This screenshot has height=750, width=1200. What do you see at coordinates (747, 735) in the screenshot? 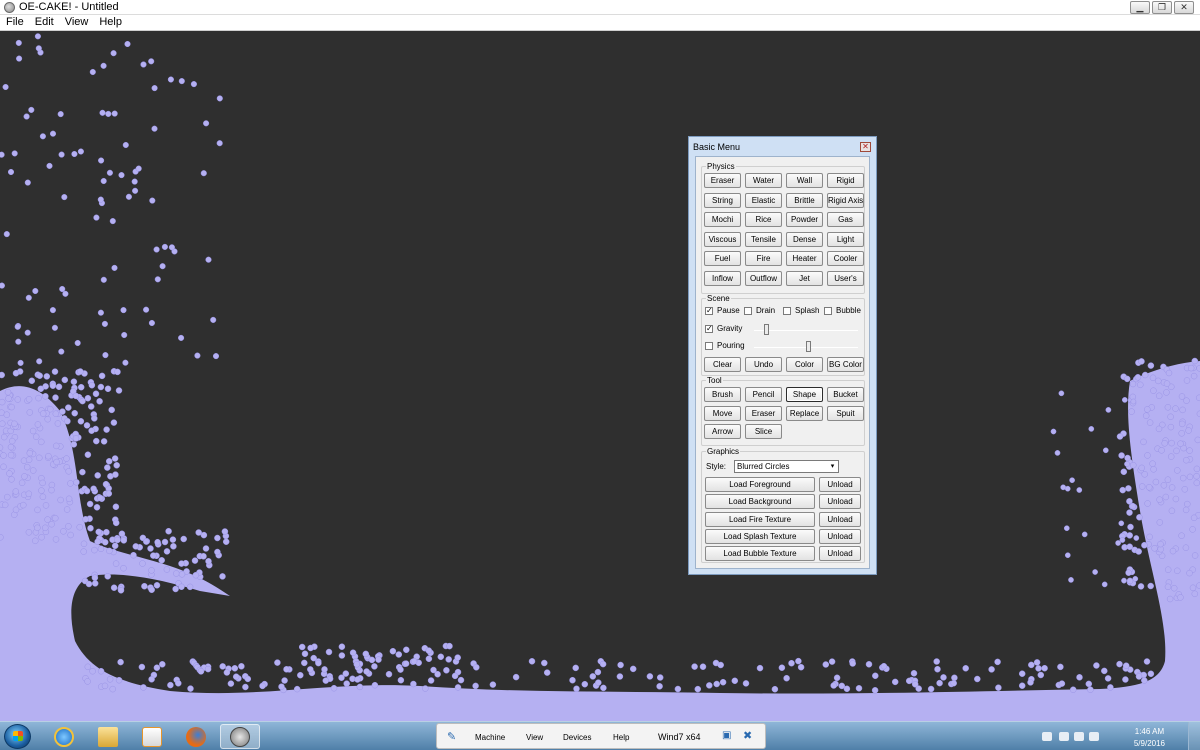
I see `close-vm-icon: ✖` at bounding box center [747, 735].